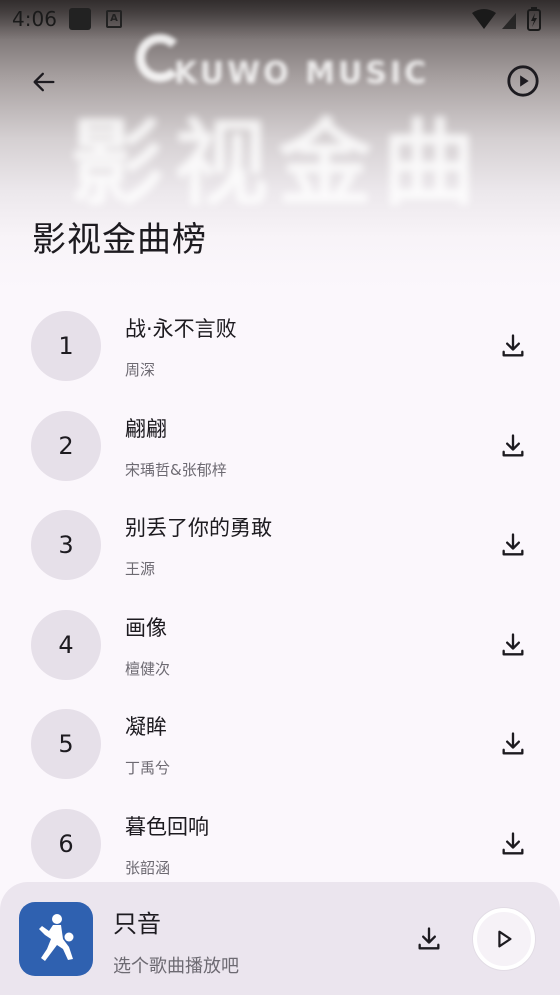 This screenshot has width=560, height=995. Describe the element at coordinates (80, 19) in the screenshot. I see `notification-square-icon` at that location.